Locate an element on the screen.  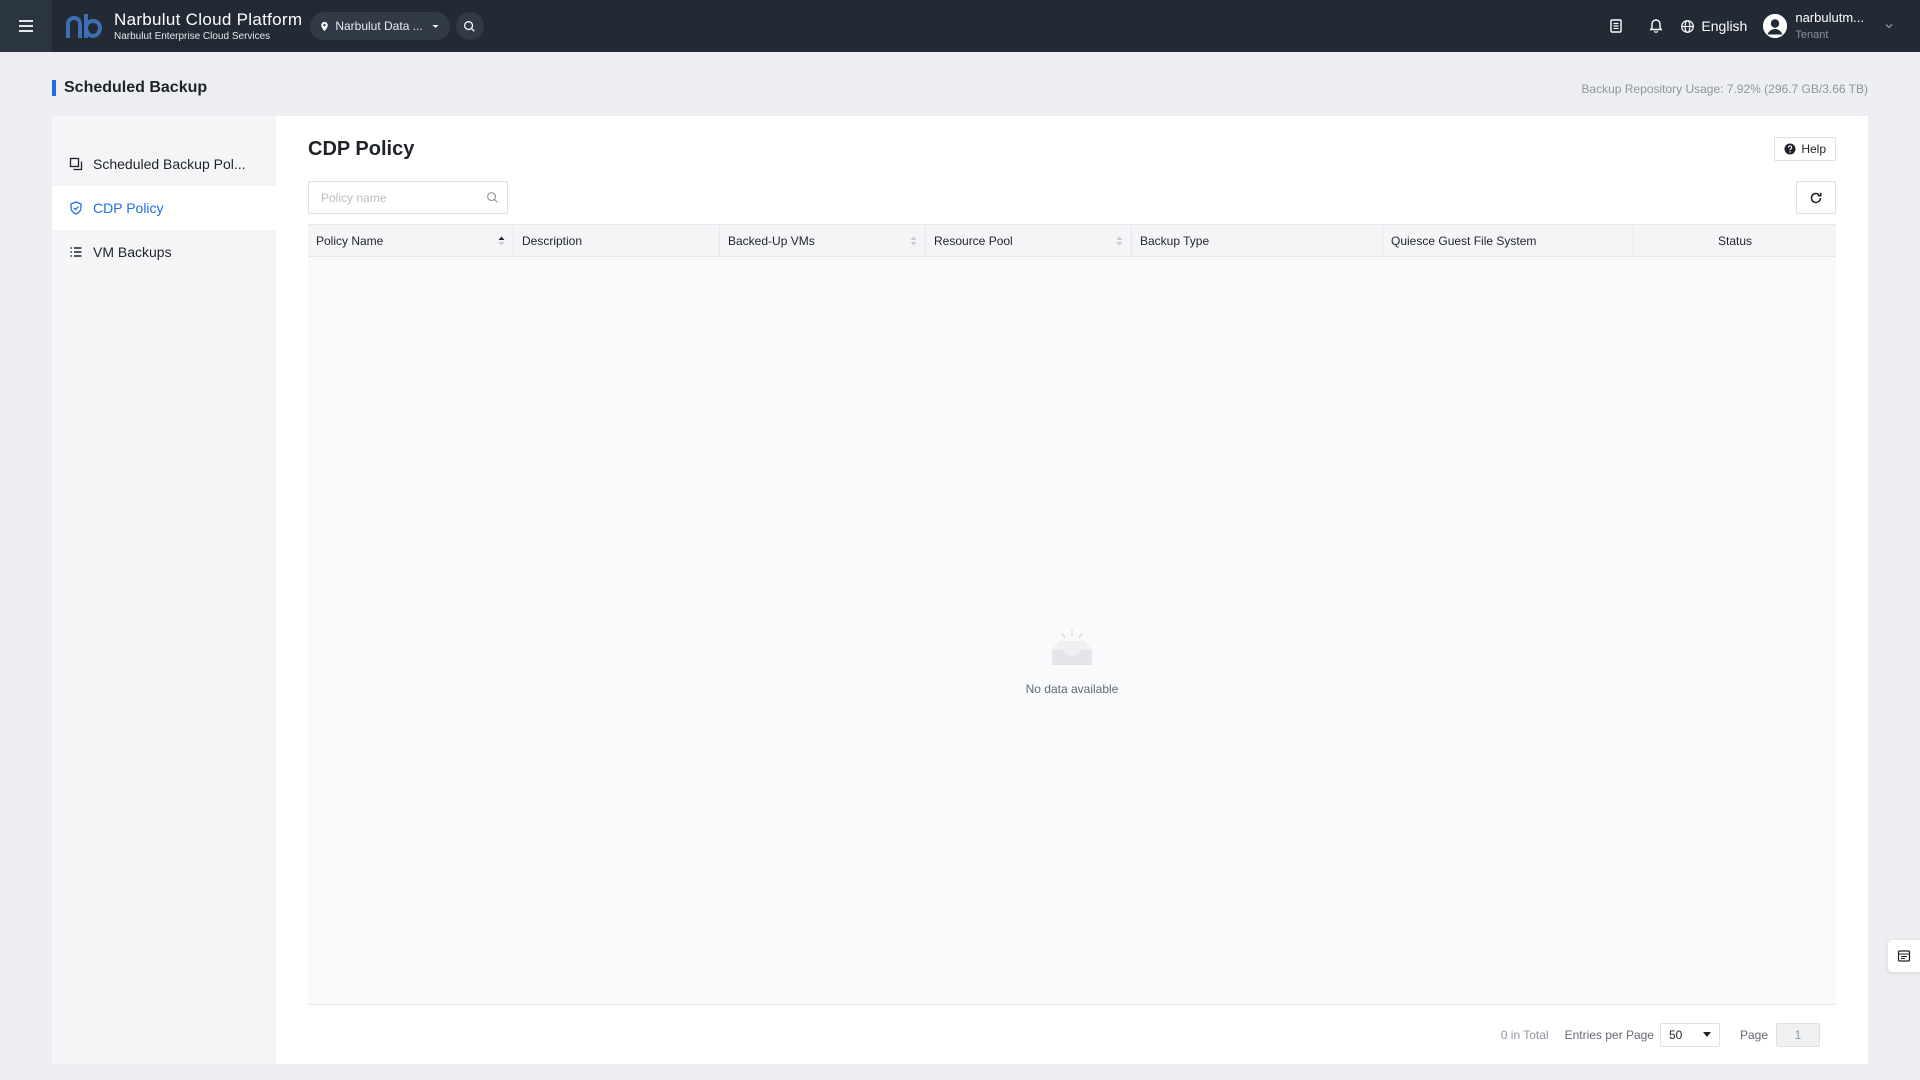
sidebar-item-label: CDP Policy is located at coordinates (128, 208).